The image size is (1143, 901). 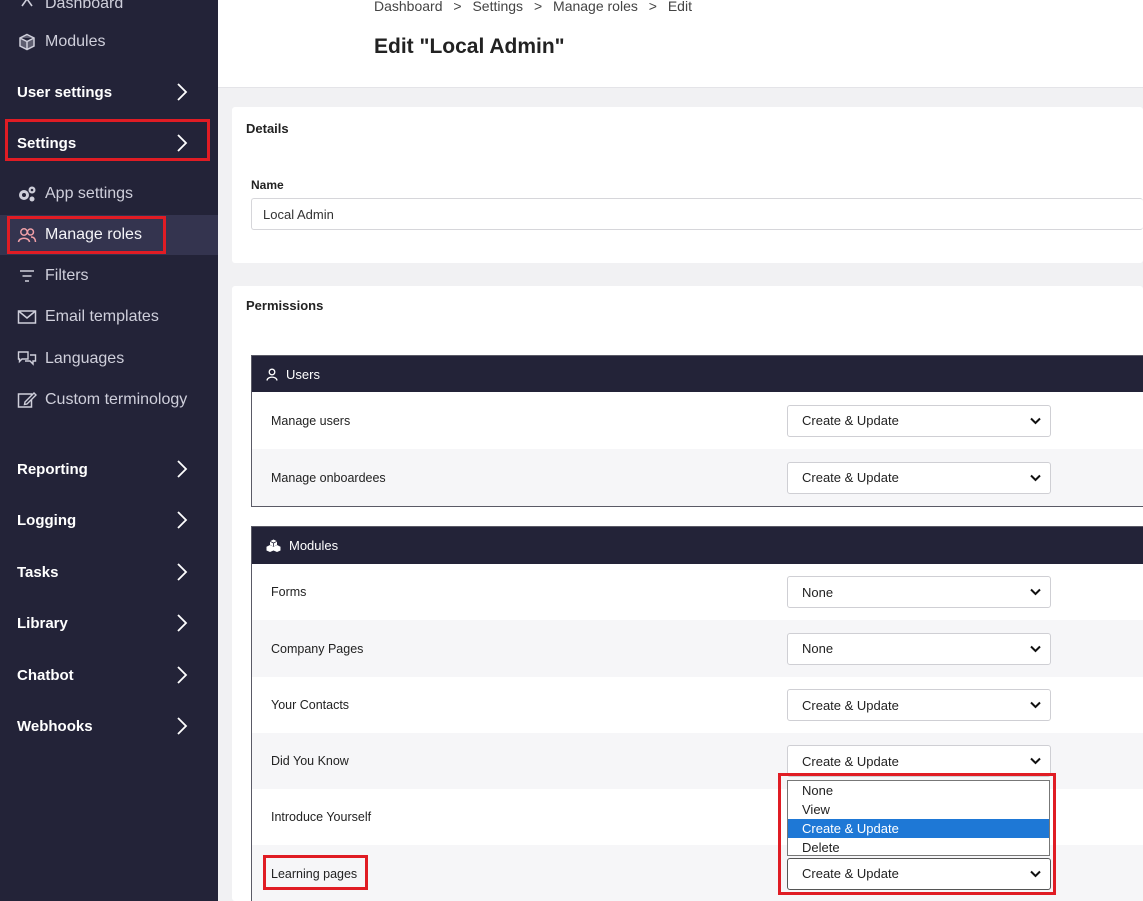 What do you see at coordinates (27, 276) in the screenshot?
I see `filter-icon` at bounding box center [27, 276].